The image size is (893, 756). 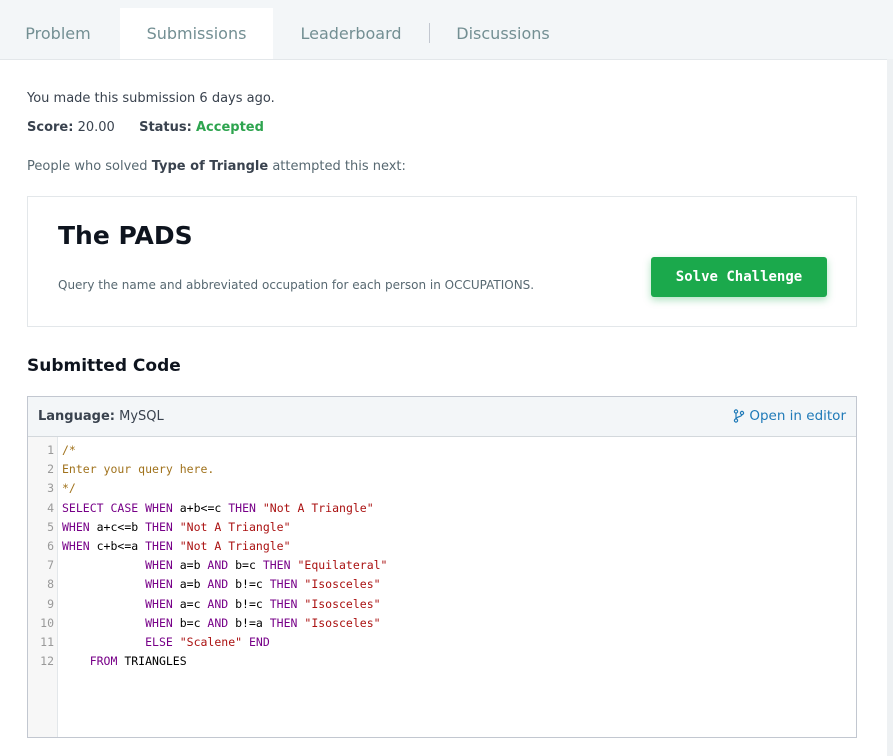 What do you see at coordinates (50, 507) in the screenshot?
I see `line-number: 4` at bounding box center [50, 507].